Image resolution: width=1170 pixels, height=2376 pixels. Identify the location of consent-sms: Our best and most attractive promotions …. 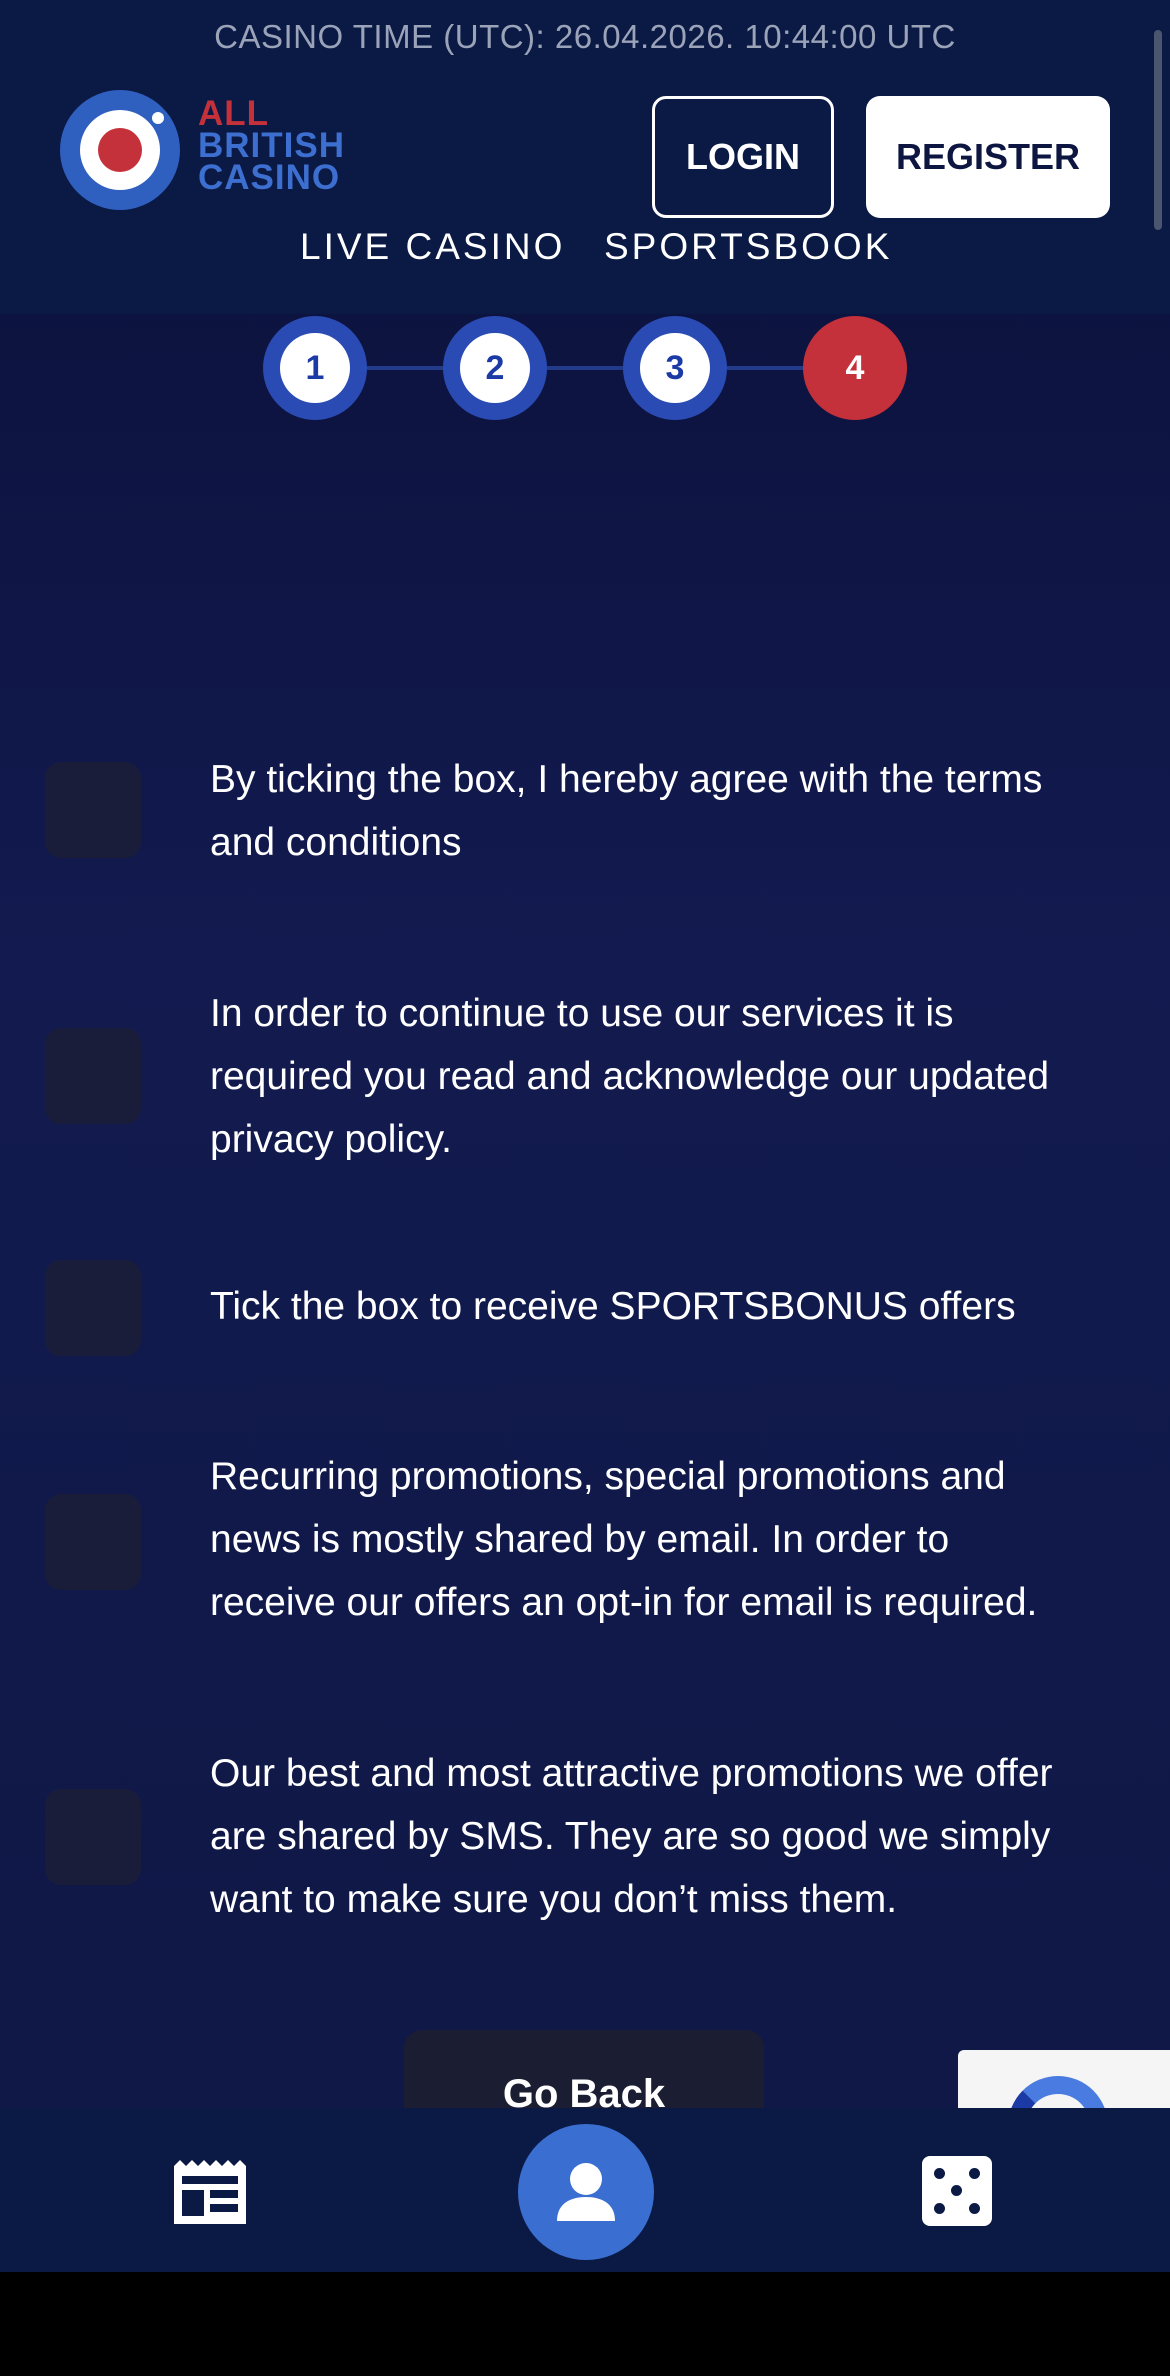
(585, 1836).